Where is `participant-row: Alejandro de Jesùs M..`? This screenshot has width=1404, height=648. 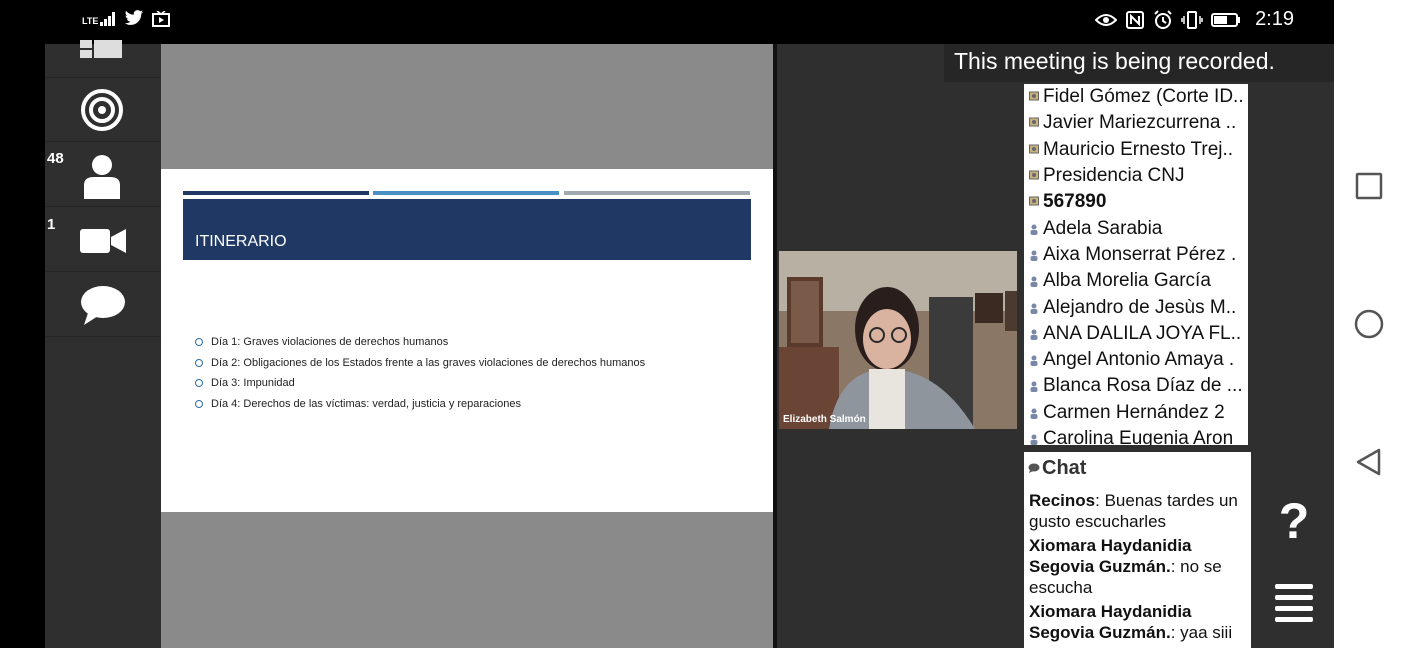
participant-row: Alejandro de Jesùs M.. is located at coordinates (1136, 307).